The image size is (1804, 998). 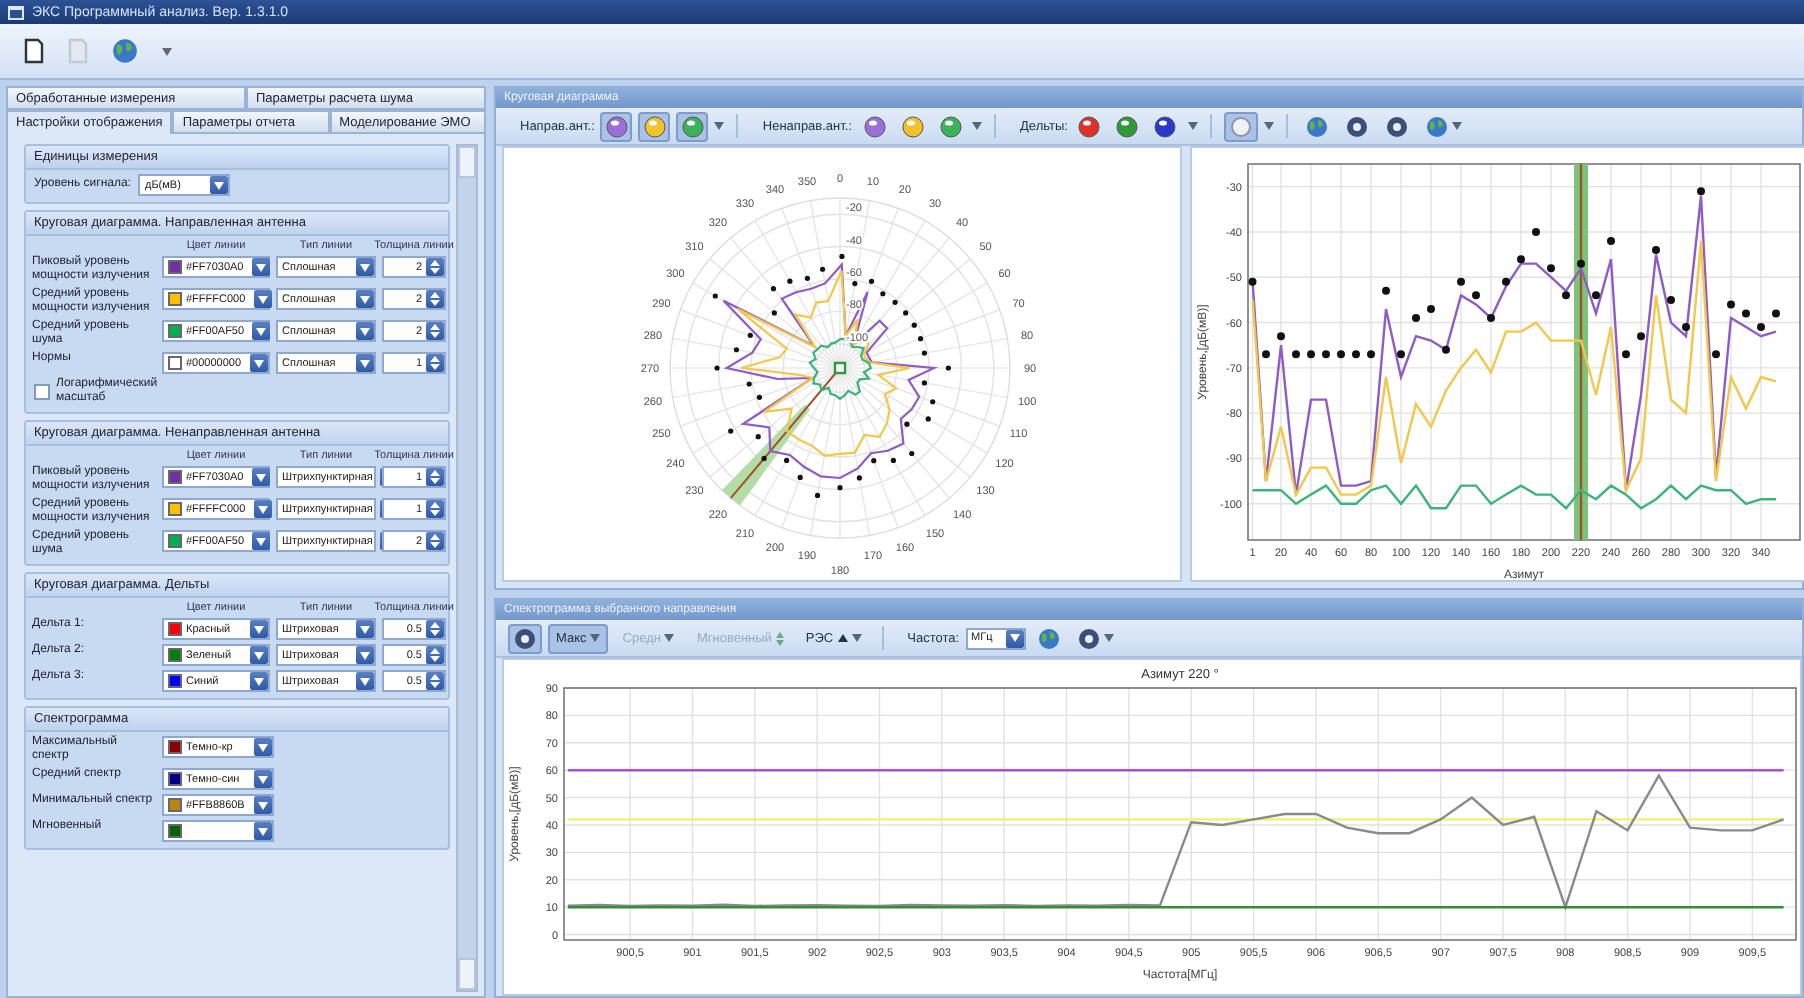 What do you see at coordinates (34, 51) in the screenshot?
I see `document-icon` at bounding box center [34, 51].